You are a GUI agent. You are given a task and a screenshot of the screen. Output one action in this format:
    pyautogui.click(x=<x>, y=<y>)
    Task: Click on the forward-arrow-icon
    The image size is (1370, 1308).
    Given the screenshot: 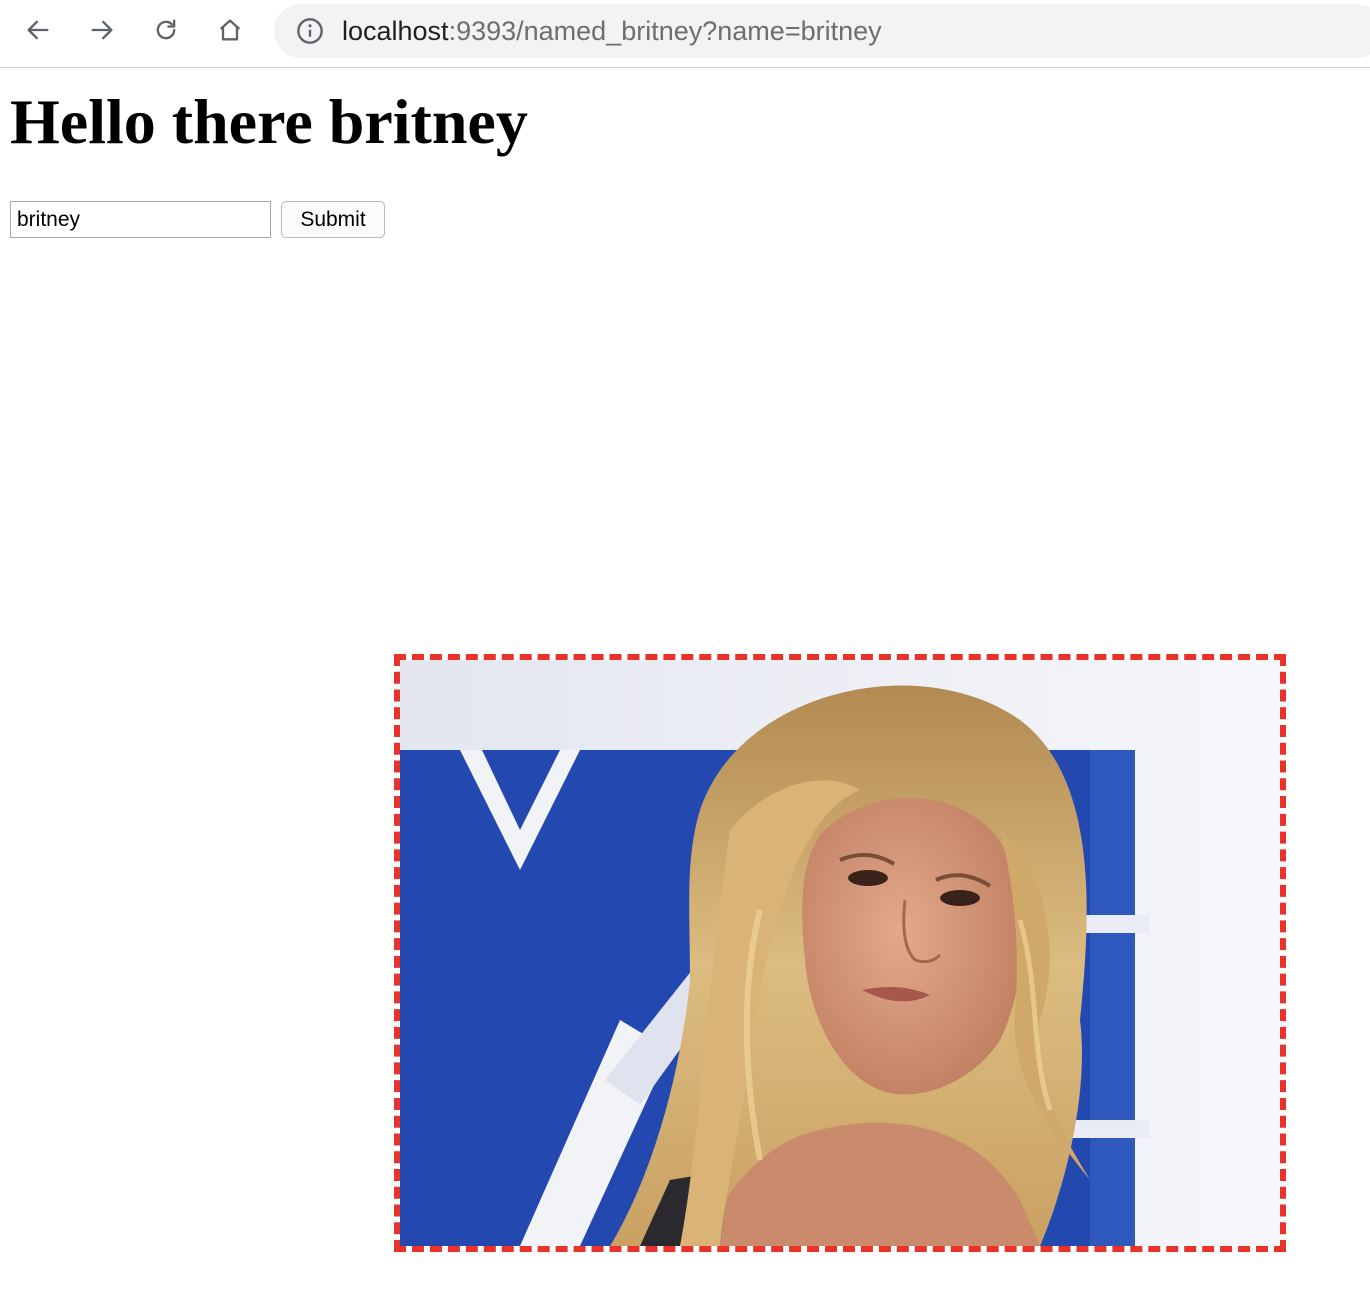 What is the action you would take?
    pyautogui.click(x=102, y=30)
    